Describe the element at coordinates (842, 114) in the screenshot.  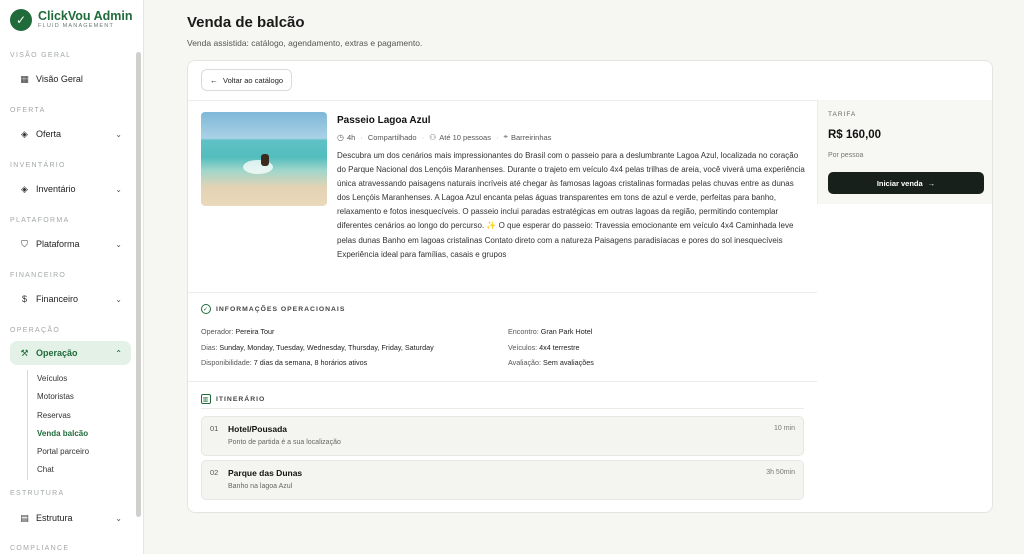
I see `tariff-label: TARIFA` at that location.